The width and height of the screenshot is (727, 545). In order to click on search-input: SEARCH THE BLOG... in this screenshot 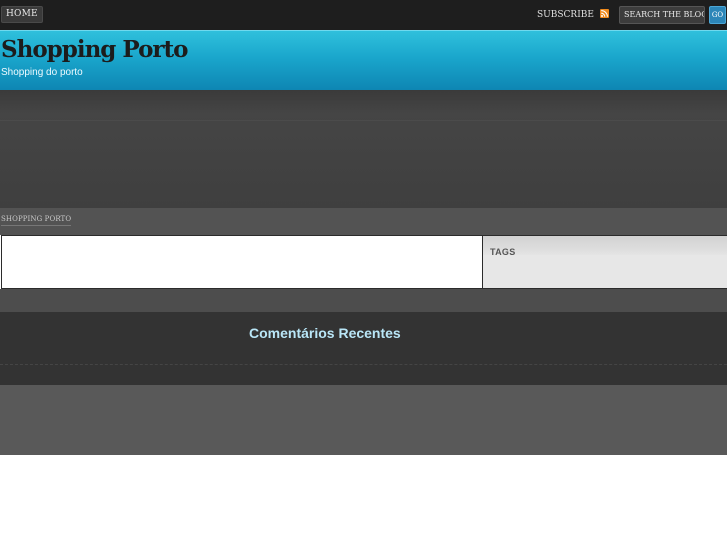, I will do `click(662, 15)`.